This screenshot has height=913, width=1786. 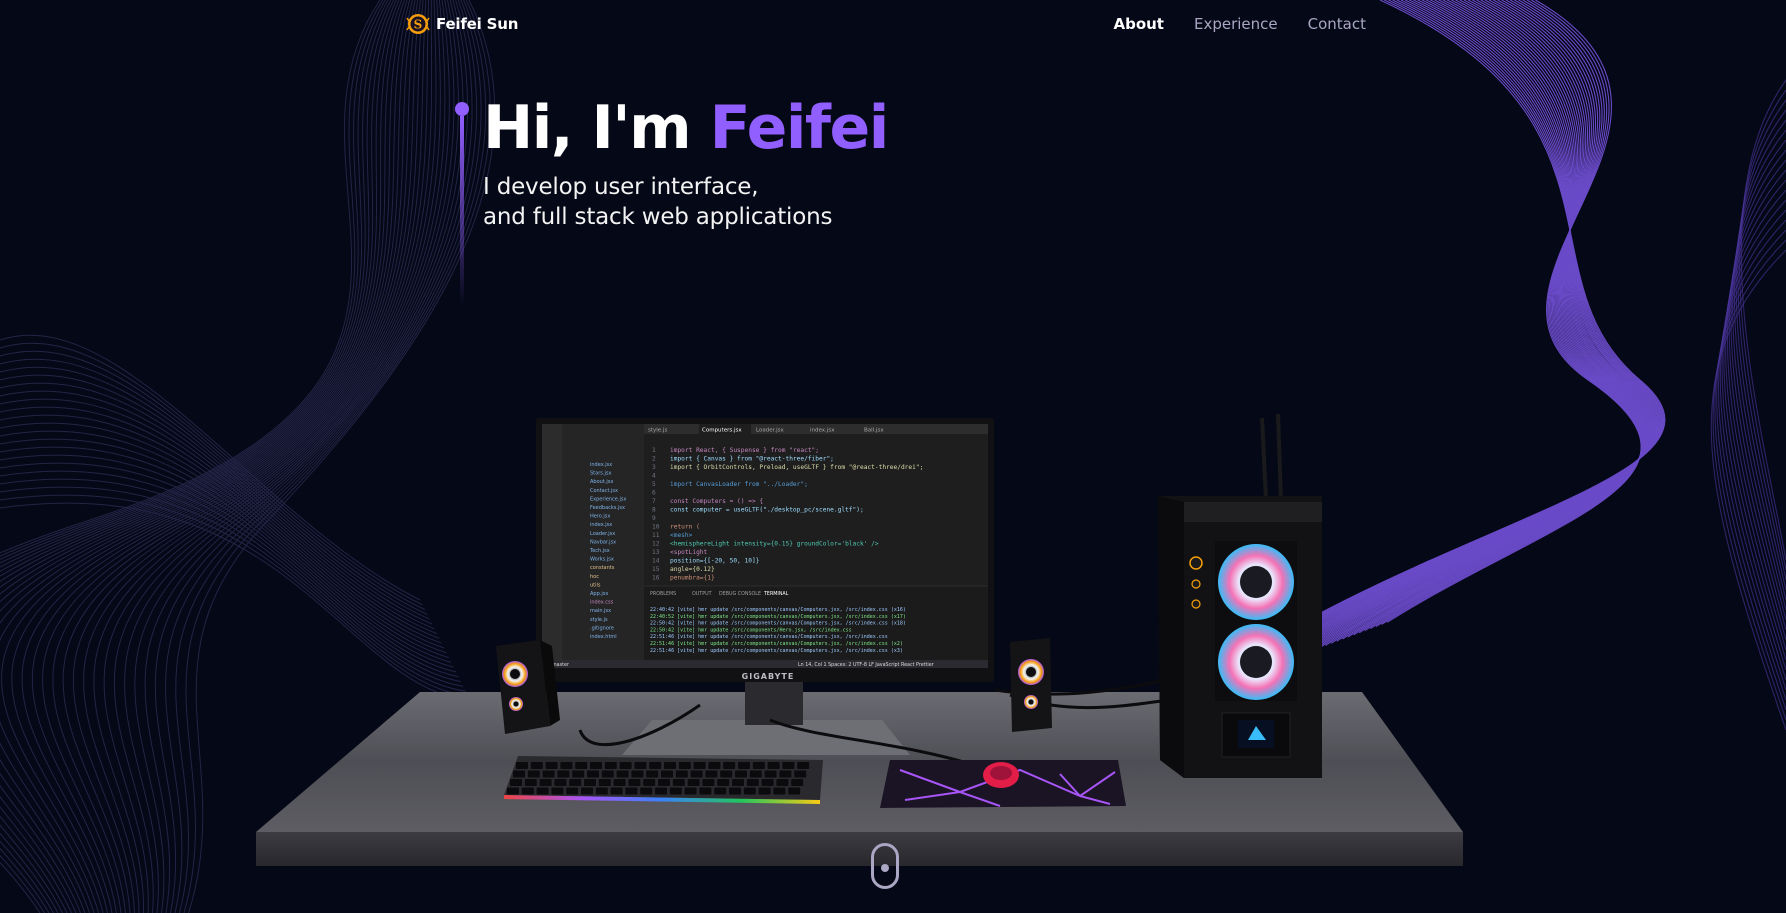 What do you see at coordinates (663, 780) in the screenshot?
I see `keyboard` at bounding box center [663, 780].